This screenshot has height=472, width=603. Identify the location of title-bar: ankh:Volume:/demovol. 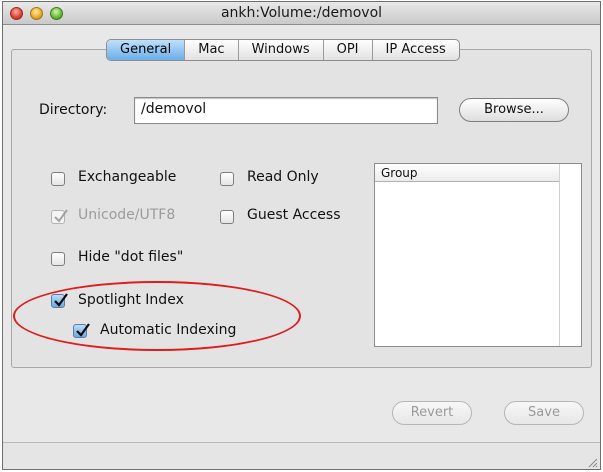
(301, 13).